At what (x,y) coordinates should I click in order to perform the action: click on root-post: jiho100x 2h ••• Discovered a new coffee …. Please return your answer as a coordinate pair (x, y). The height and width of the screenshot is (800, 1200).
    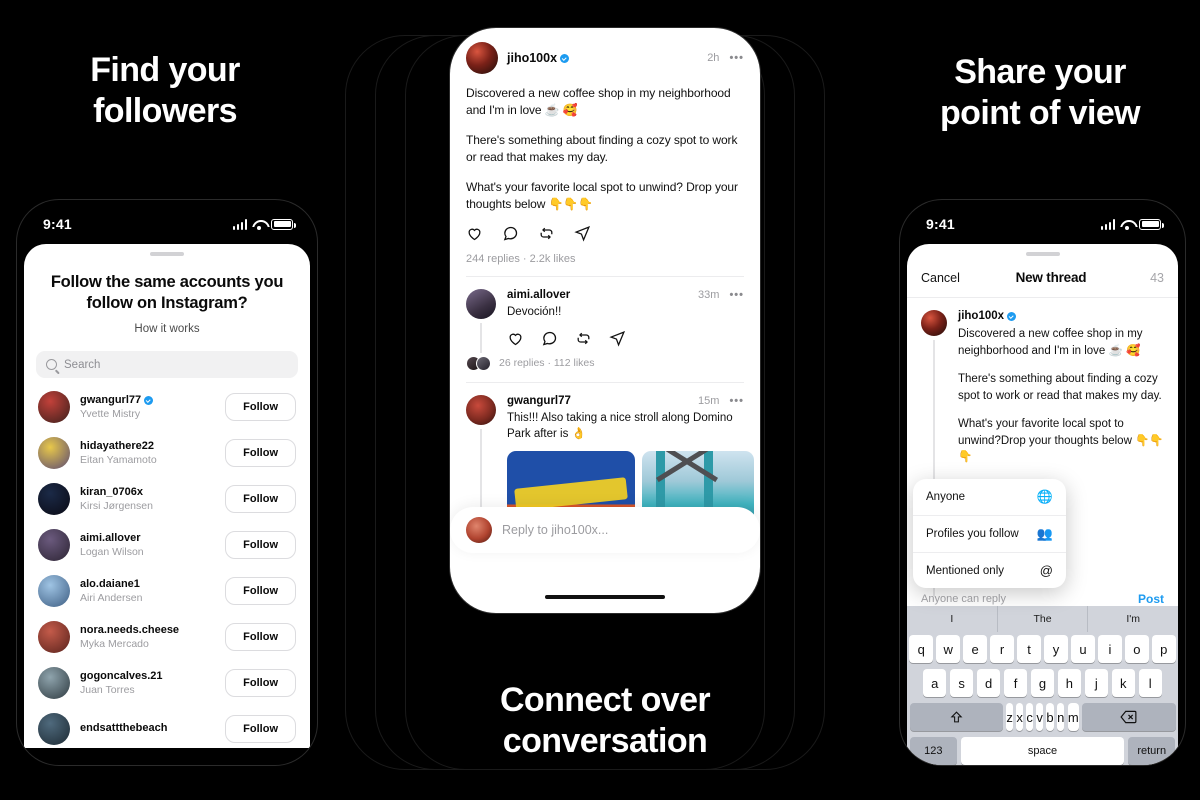
    Looking at the image, I should click on (605, 153).